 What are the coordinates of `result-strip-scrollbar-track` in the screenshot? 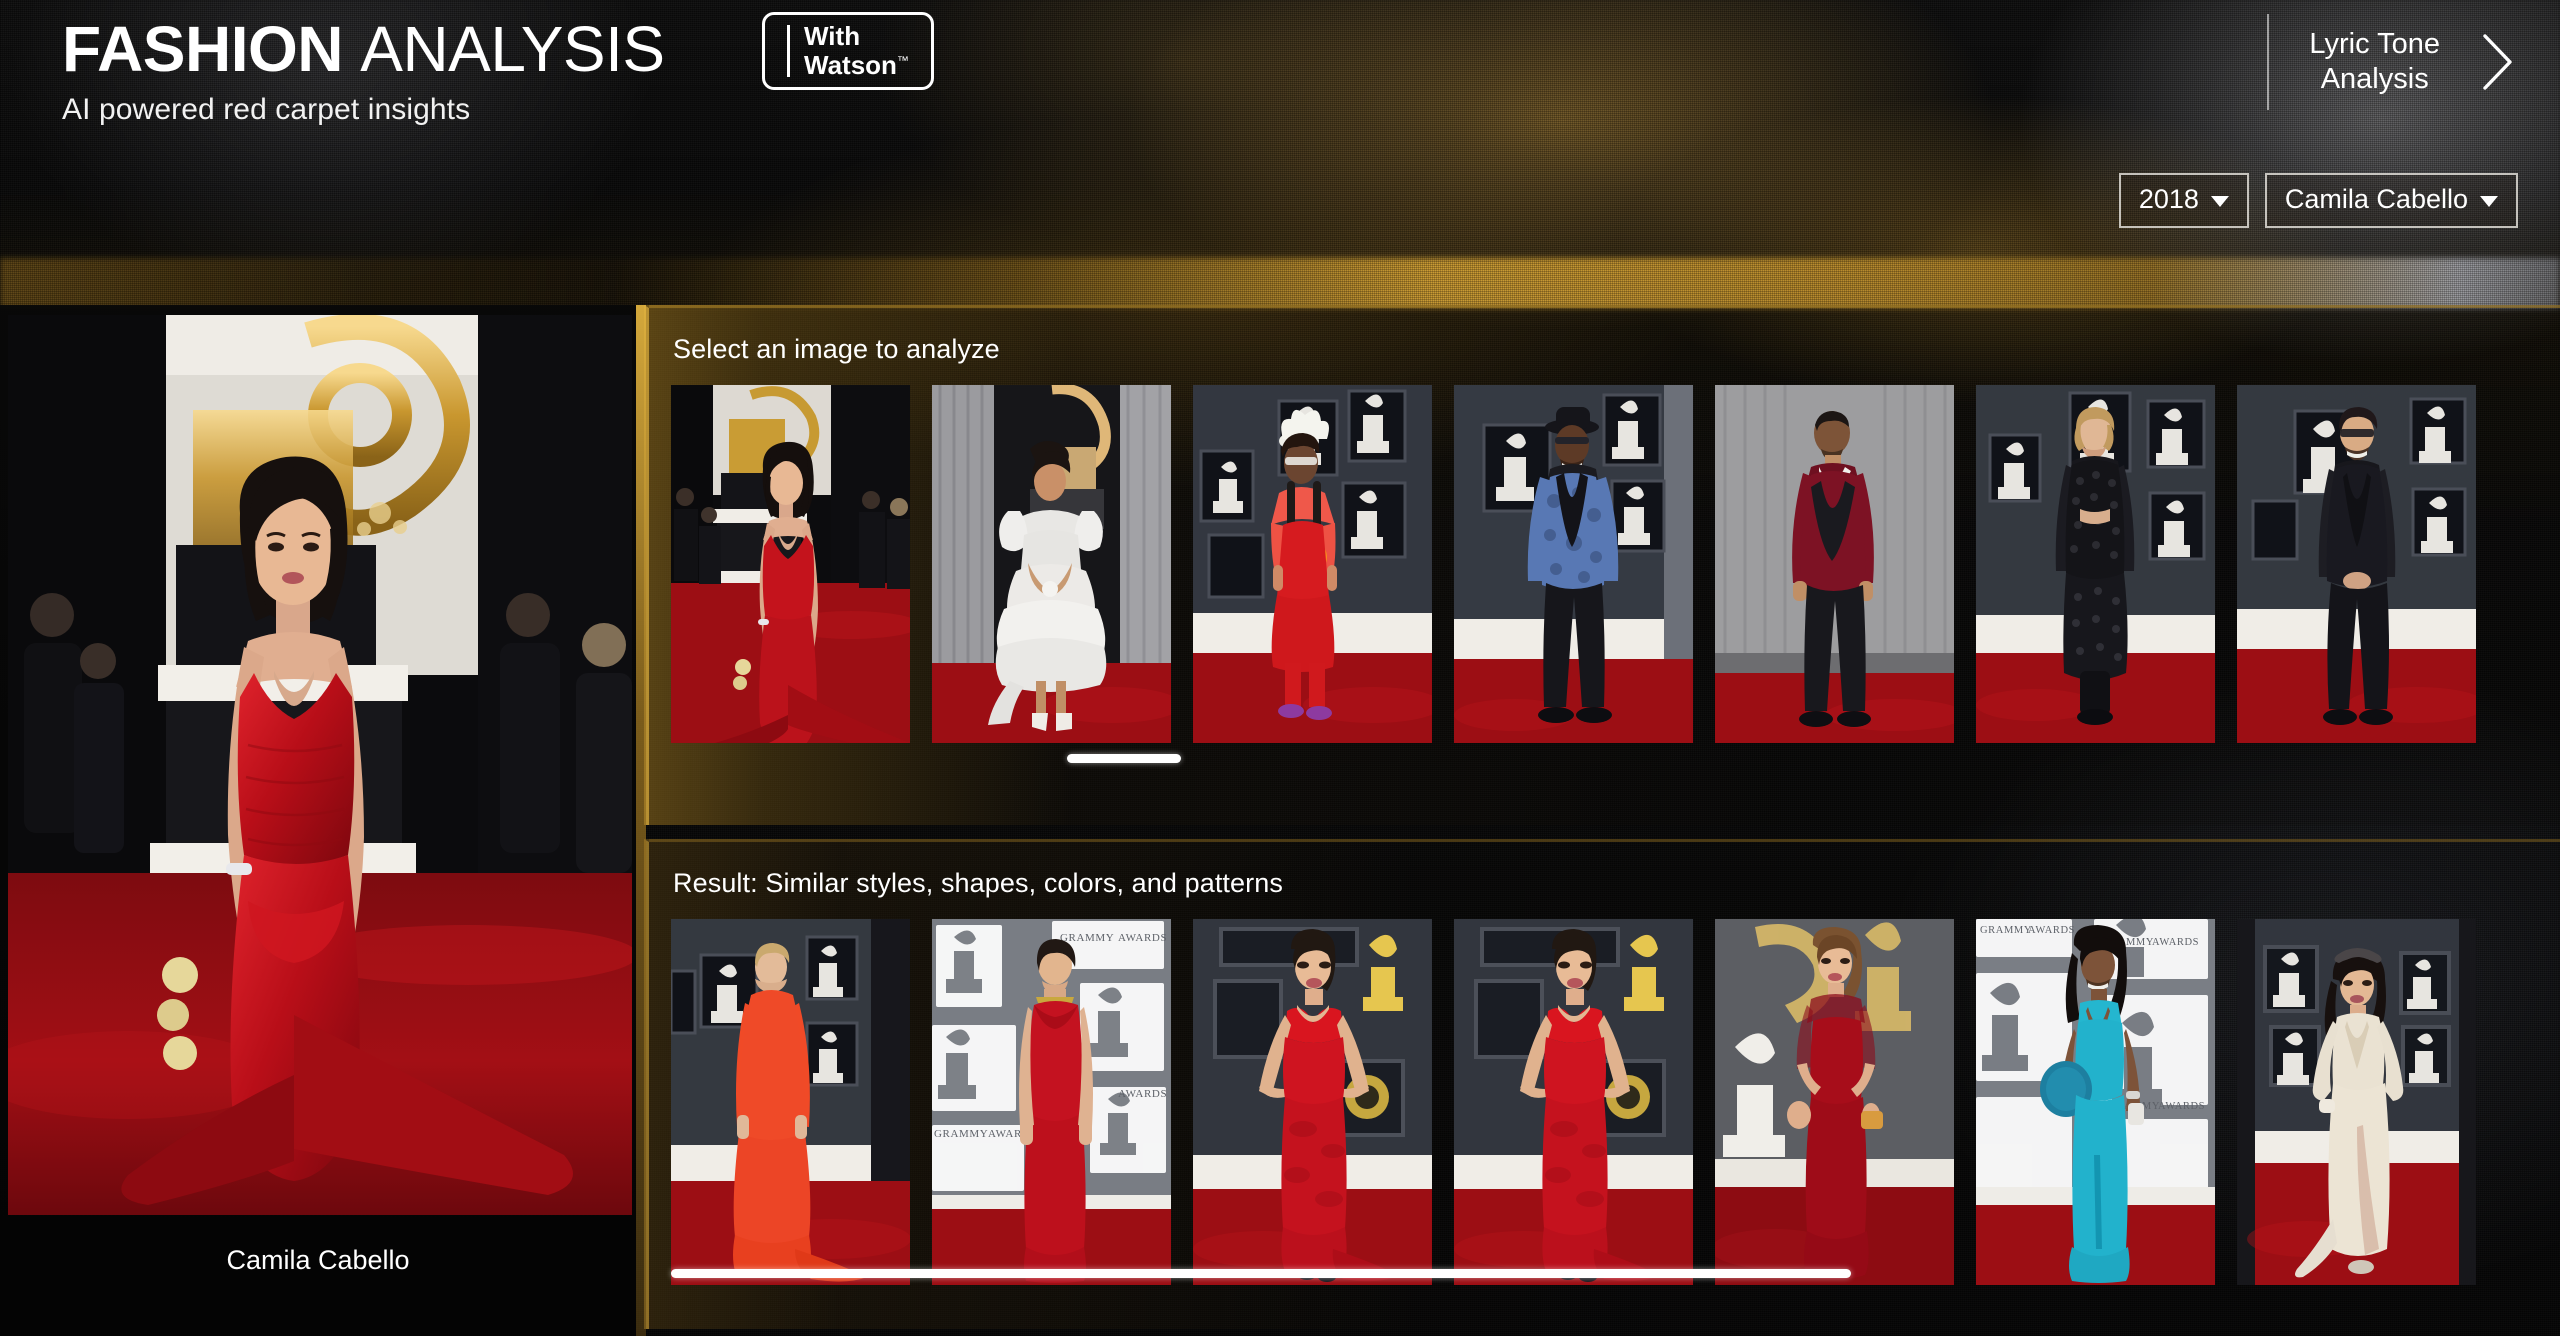 It's located at (1611, 1273).